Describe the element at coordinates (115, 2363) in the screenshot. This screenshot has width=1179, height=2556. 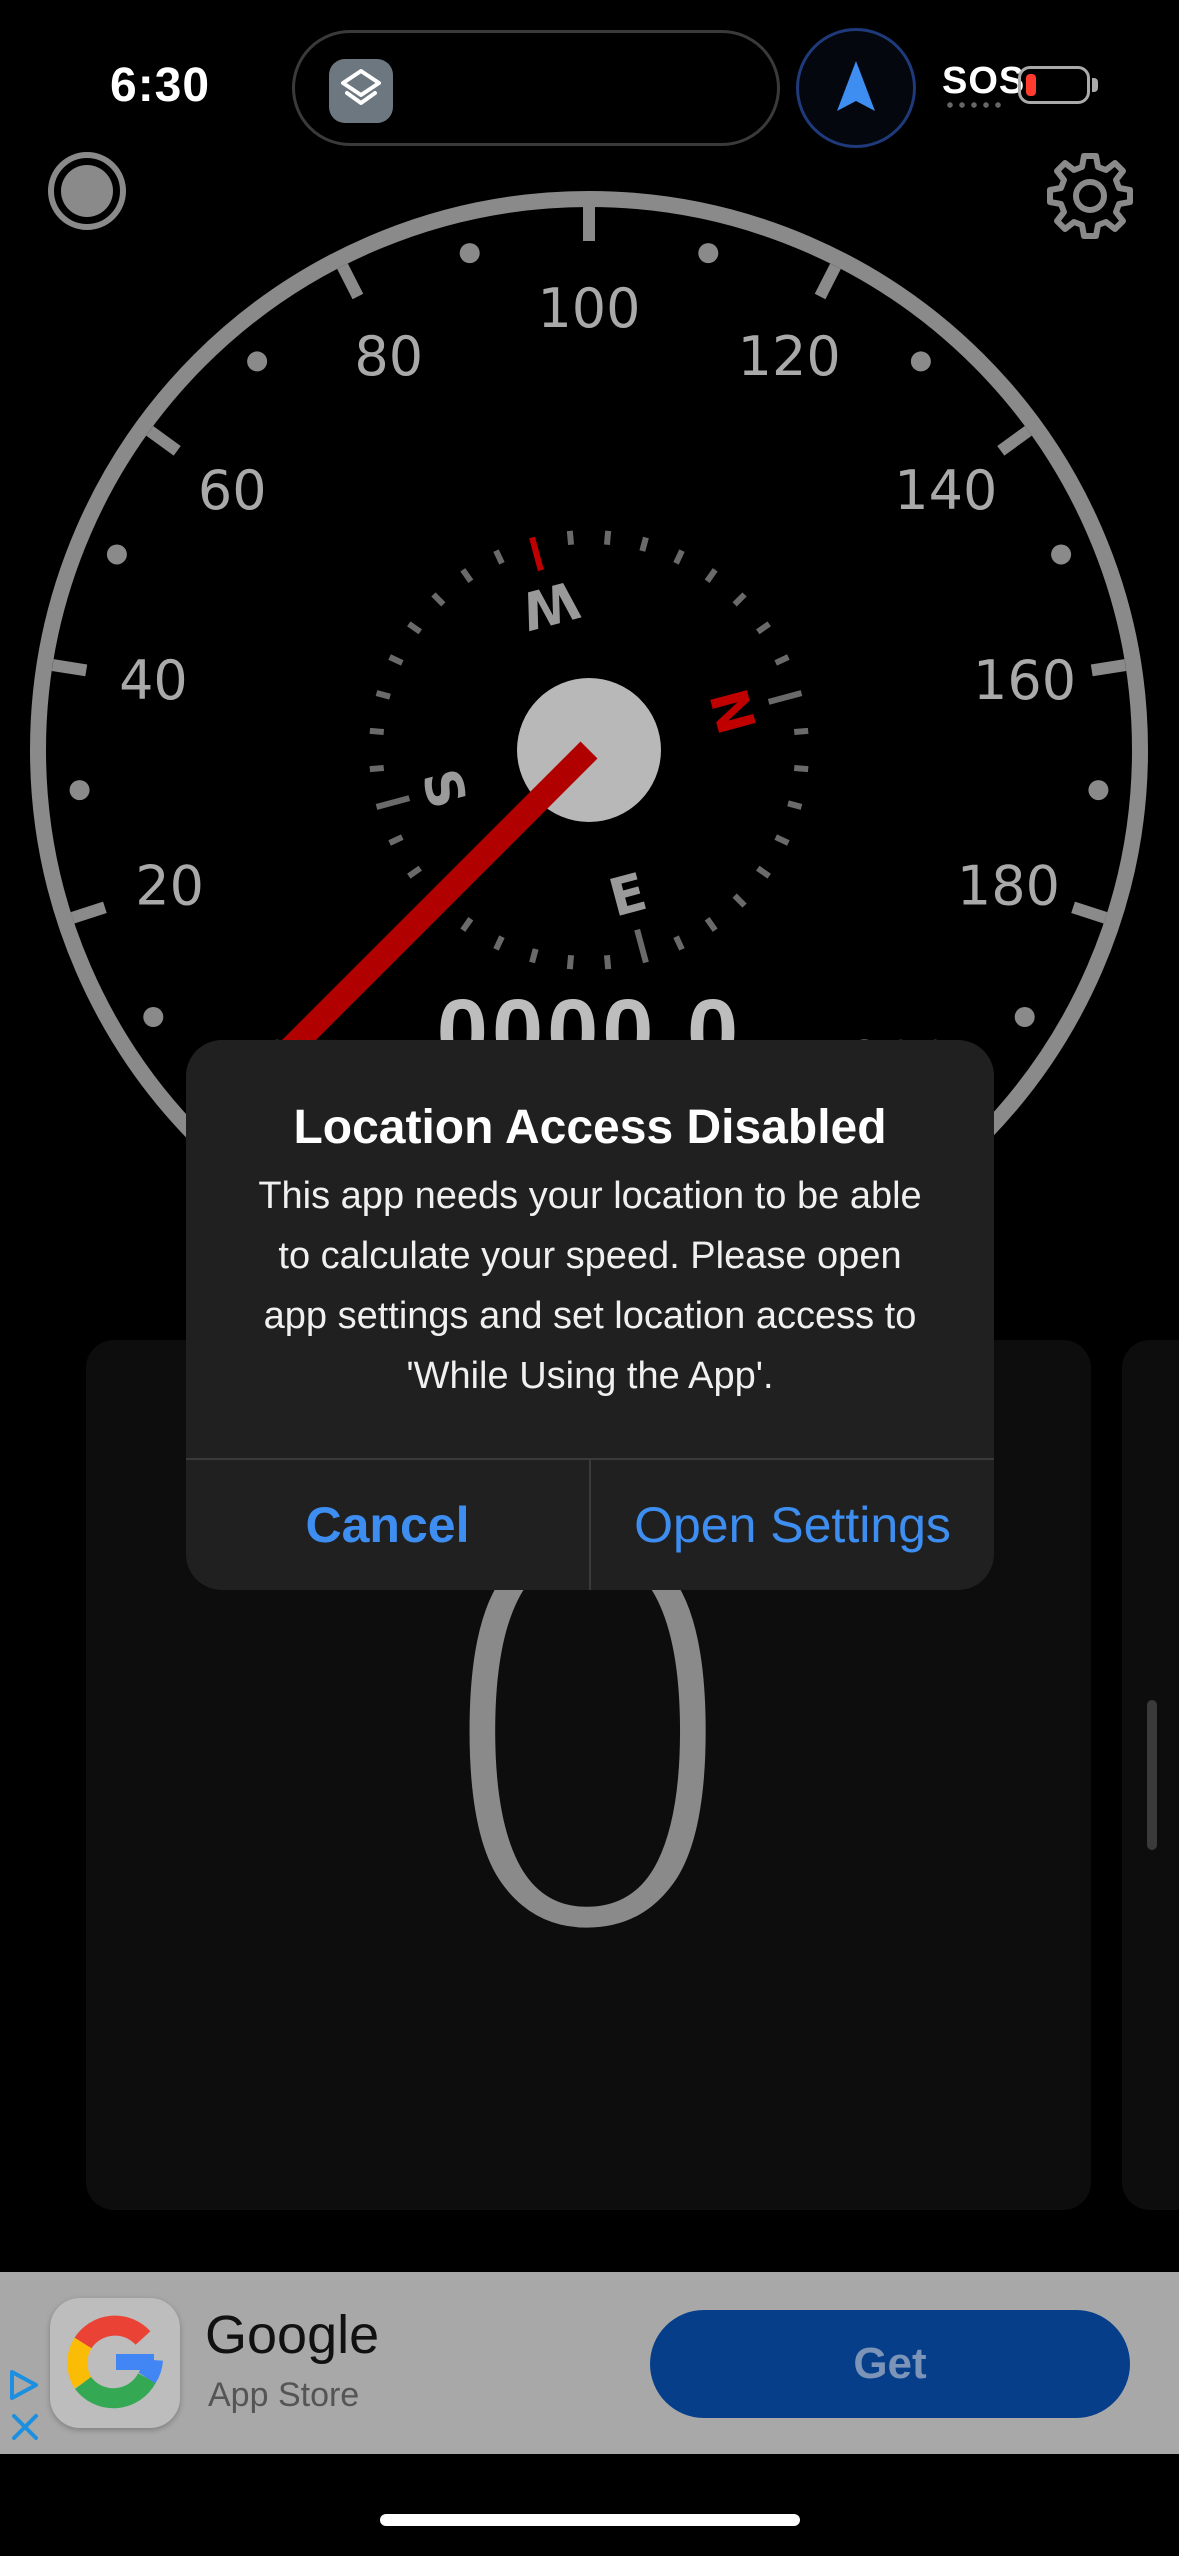
I see `google-logo-icon` at that location.